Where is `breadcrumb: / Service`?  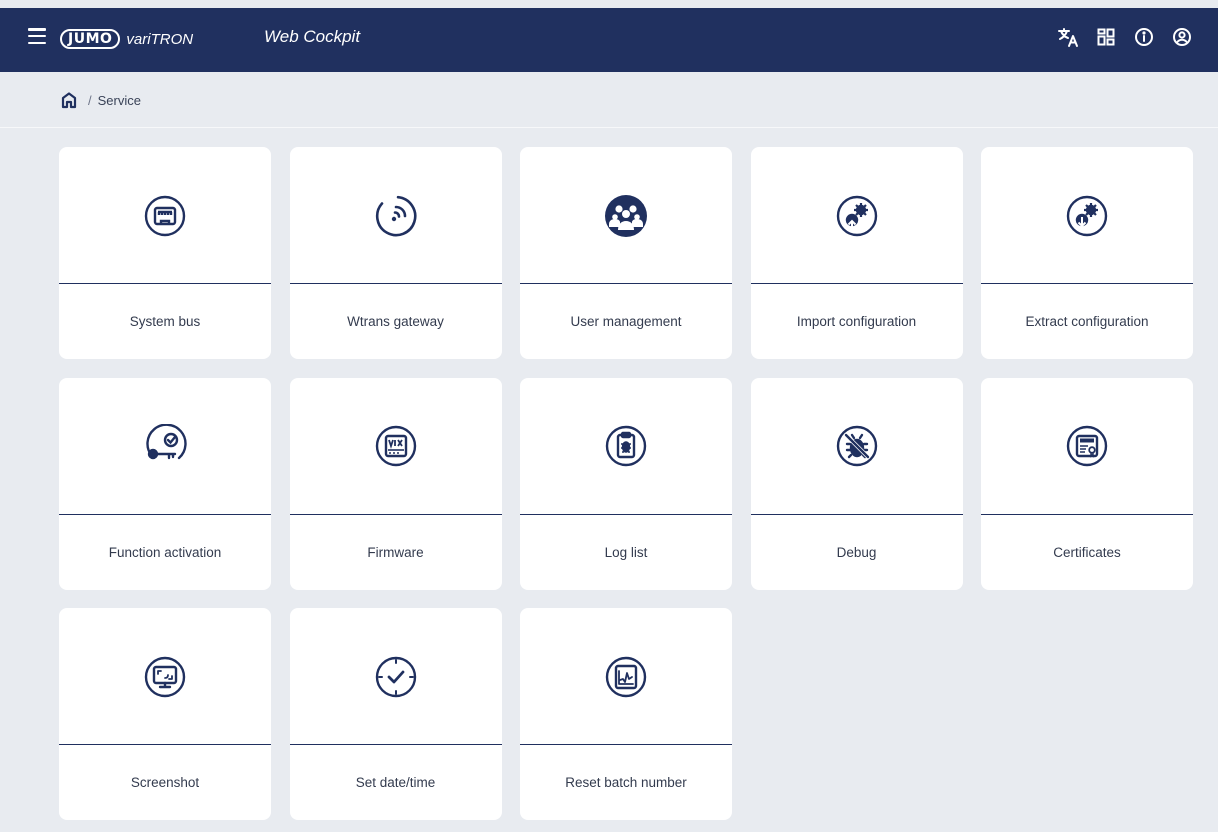 breadcrumb: / Service is located at coordinates (100, 100).